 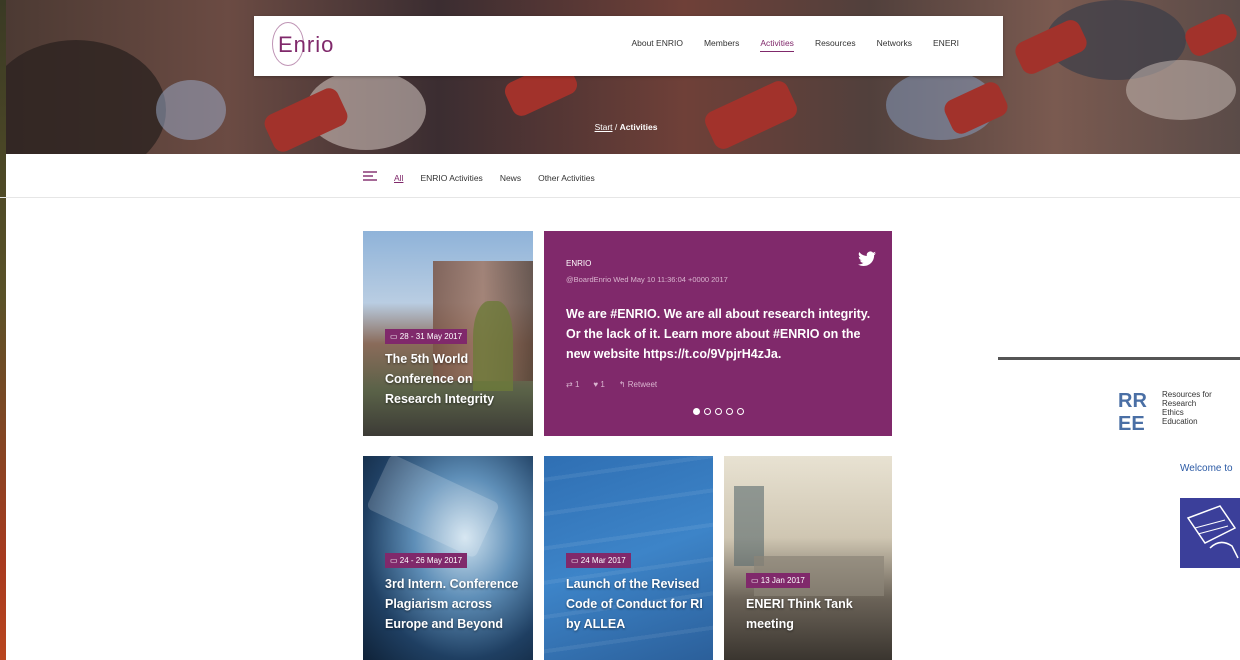 I want to click on tweet-author: ENRIO, so click(x=578, y=263).